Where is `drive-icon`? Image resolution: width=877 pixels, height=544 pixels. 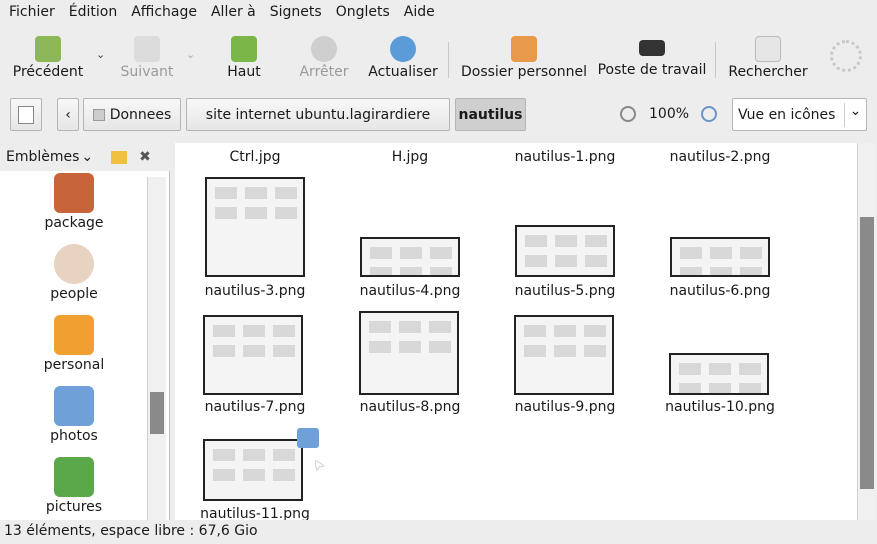 drive-icon is located at coordinates (98, 114).